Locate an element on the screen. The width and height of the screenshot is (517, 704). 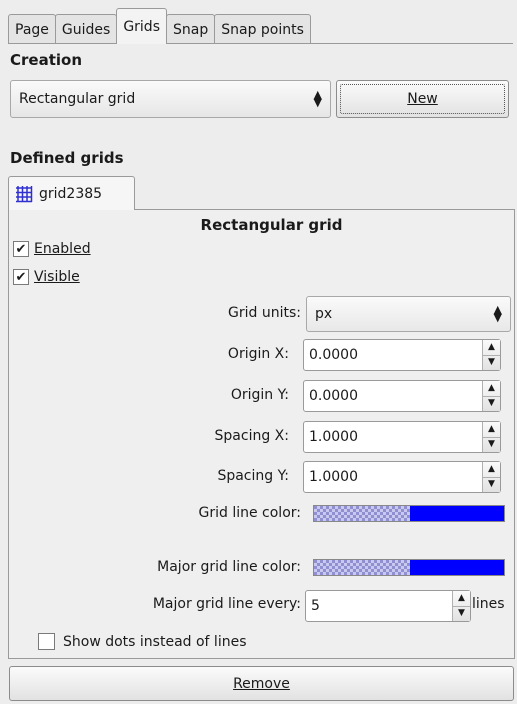
preferences-tabbar: Page Guides Grids Snap Snap points is located at coordinates (159, 26).